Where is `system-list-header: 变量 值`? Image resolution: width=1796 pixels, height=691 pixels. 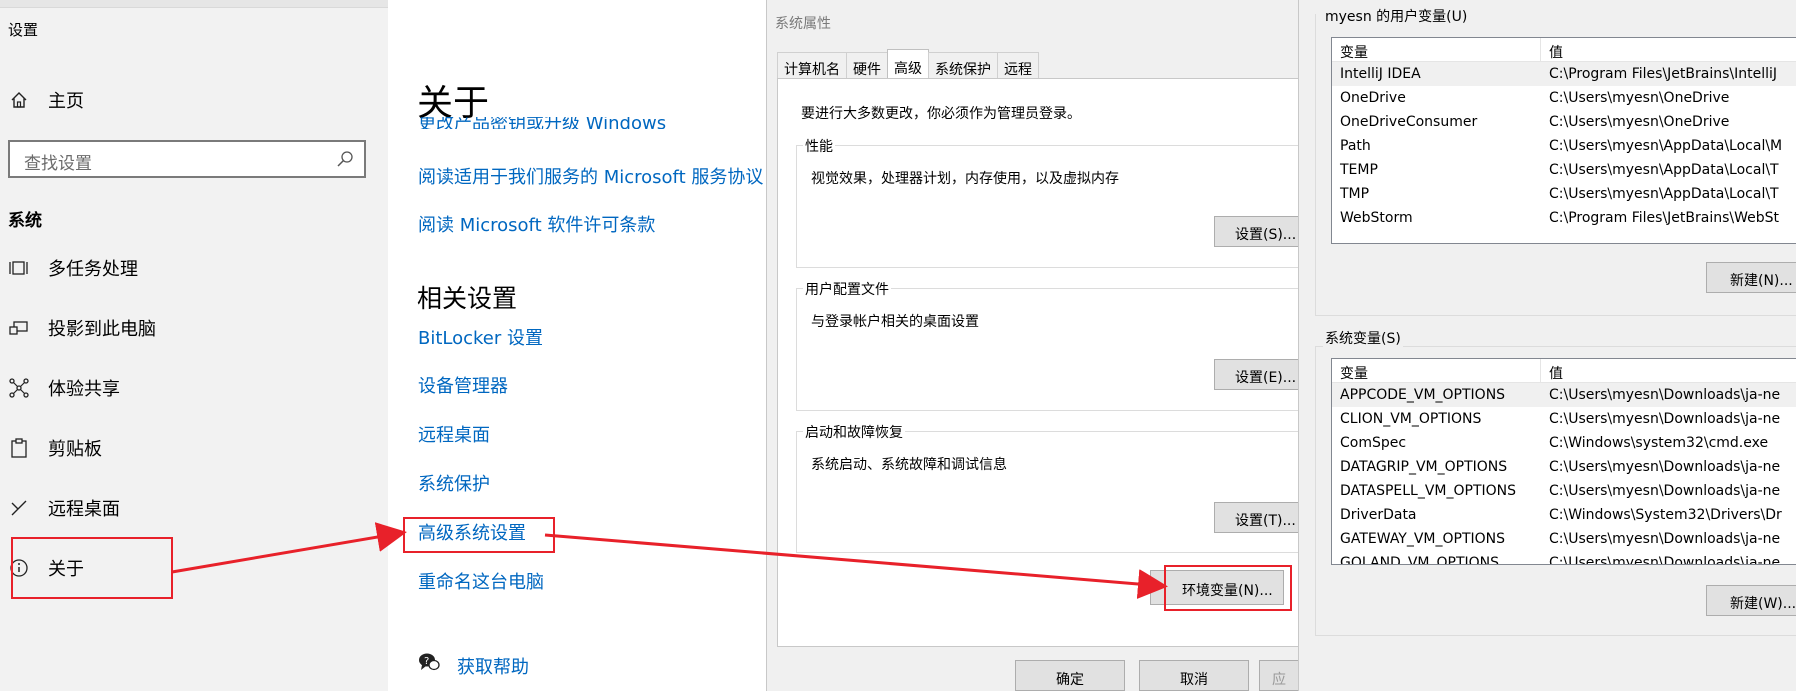
system-list-header: 变量 值 is located at coordinates (1564, 371).